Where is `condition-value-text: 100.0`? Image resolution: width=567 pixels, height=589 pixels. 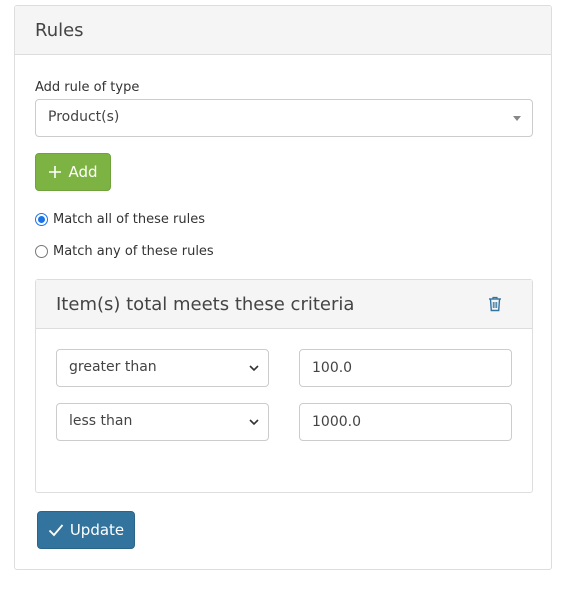
condition-value-text: 100.0 is located at coordinates (332, 368).